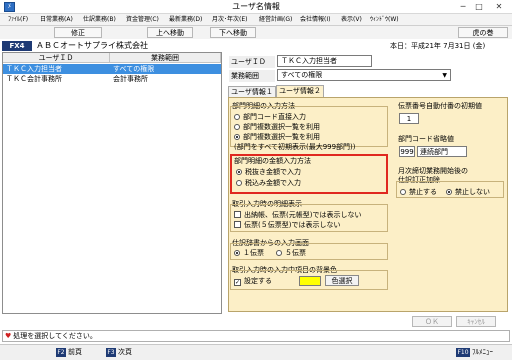 Image resolution: width=512 pixels, height=360 pixels. I want to click on move-down-button: 下へ移動, so click(233, 32).